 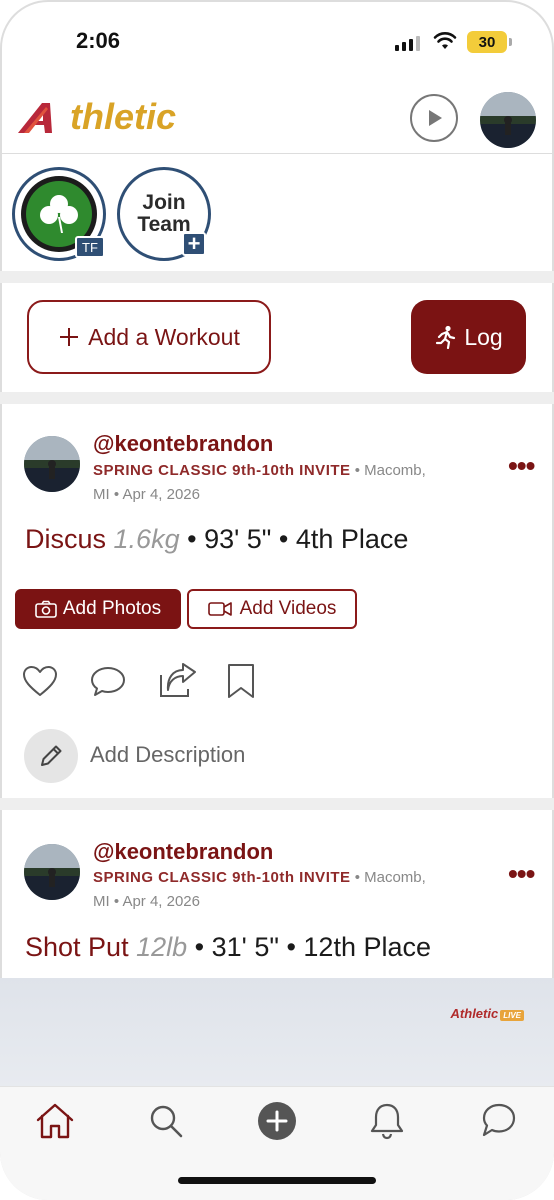 What do you see at coordinates (407, 43) in the screenshot?
I see `signal-icon` at bounding box center [407, 43].